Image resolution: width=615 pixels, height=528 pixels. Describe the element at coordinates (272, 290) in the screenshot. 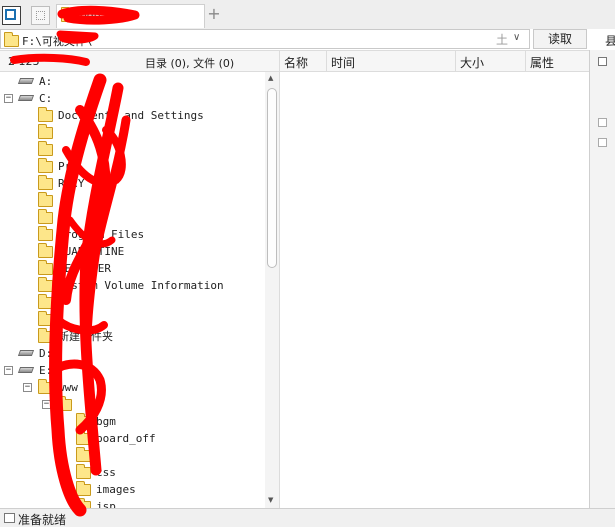

I see `vertical-scrollbar: ▲ ▼` at that location.